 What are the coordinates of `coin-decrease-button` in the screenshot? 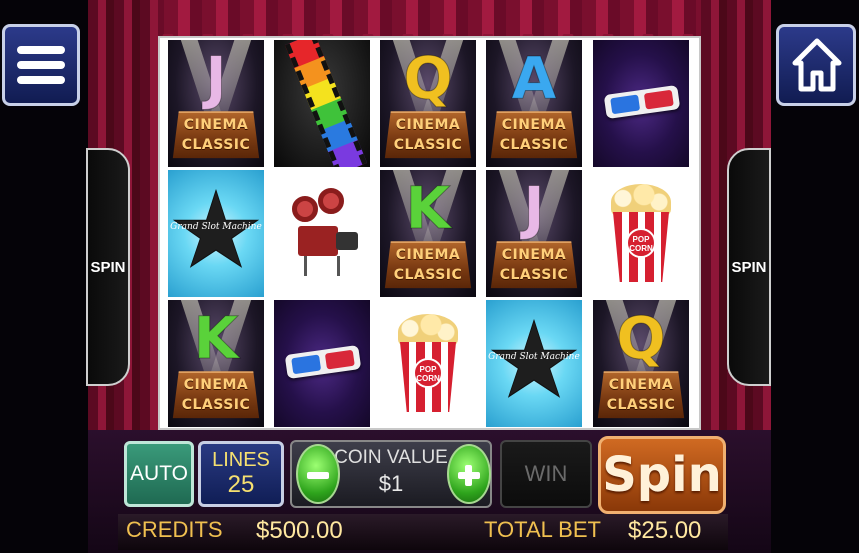 It's located at (318, 474).